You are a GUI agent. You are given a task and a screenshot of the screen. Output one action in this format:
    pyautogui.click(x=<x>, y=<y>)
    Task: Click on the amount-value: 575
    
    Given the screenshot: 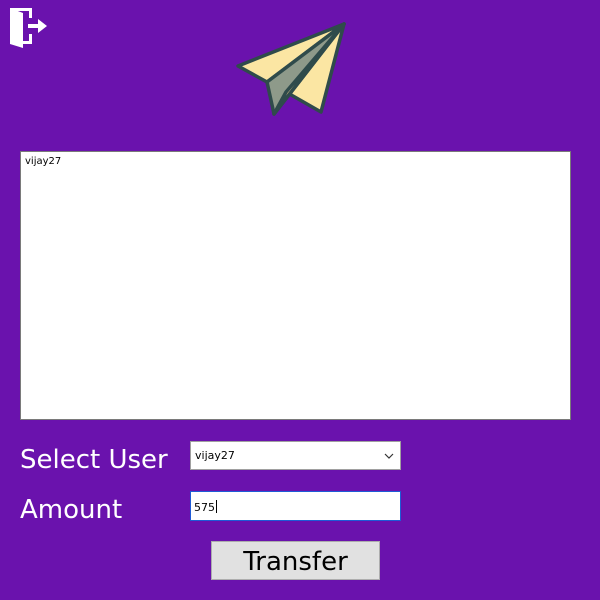 What is the action you would take?
    pyautogui.click(x=205, y=507)
    